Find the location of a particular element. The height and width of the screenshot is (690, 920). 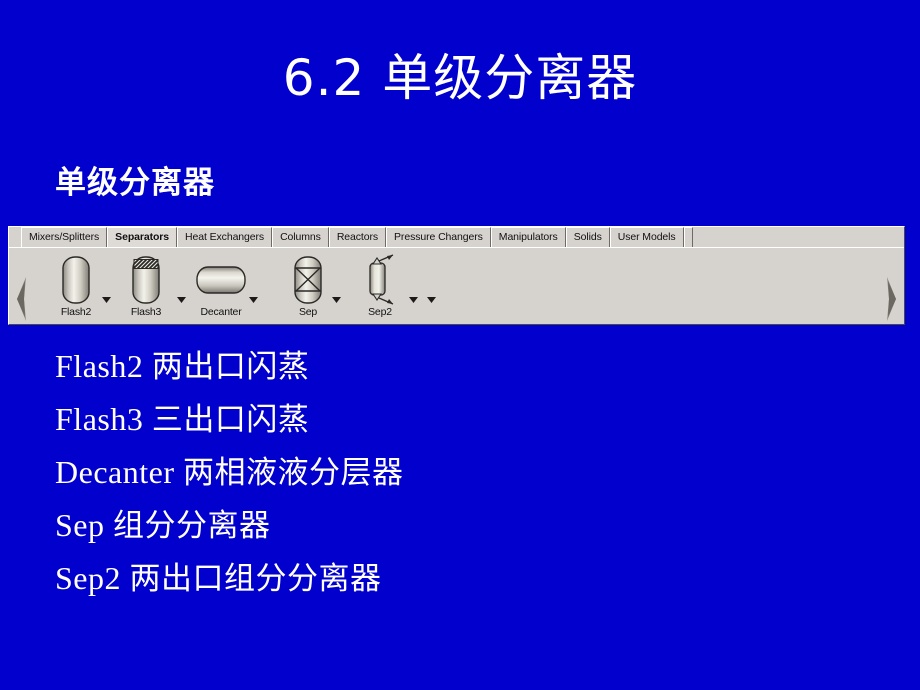

tab-label: Manipulators is located at coordinates (528, 237).